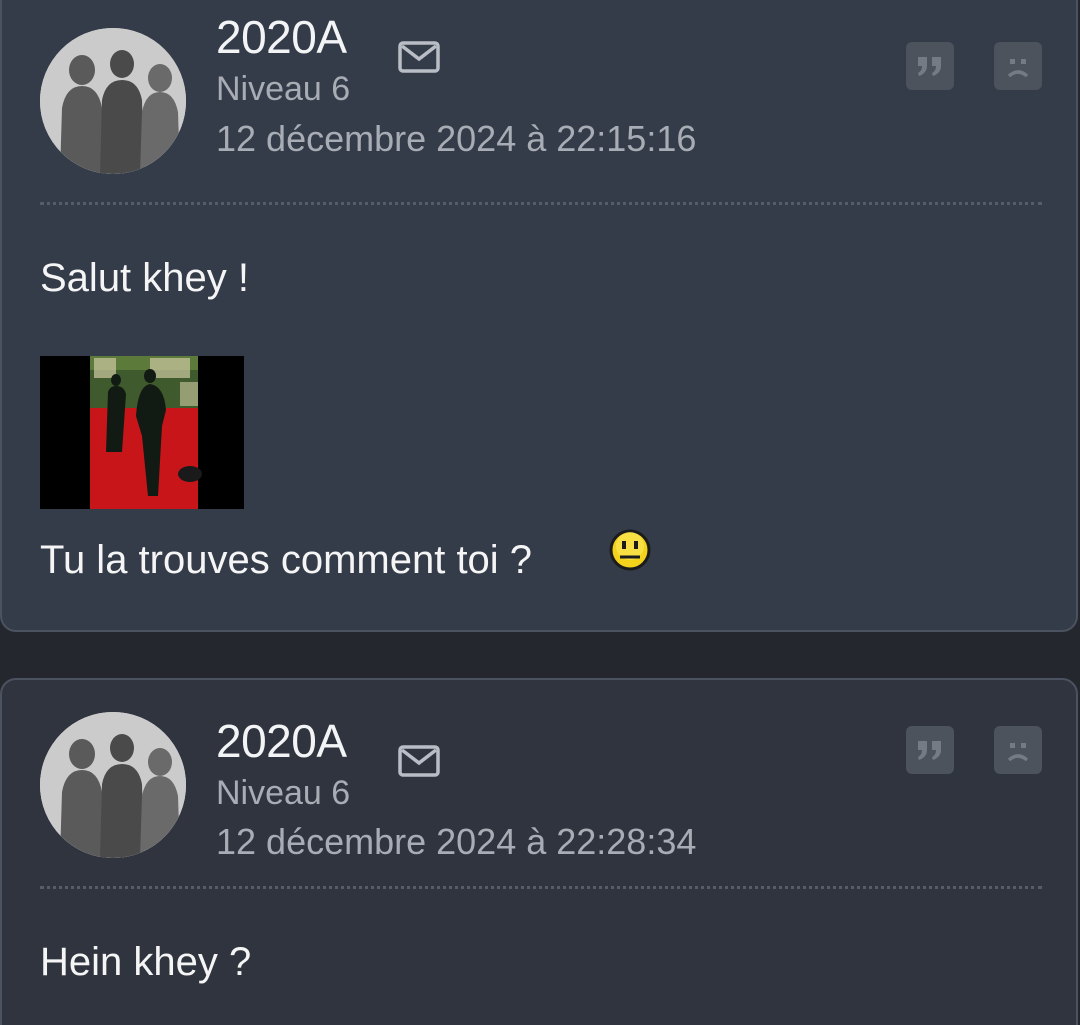 Image resolution: width=1080 pixels, height=1025 pixels. What do you see at coordinates (456, 842) in the screenshot?
I see `post-date: 12 décembre 2024 à 22:28:34` at bounding box center [456, 842].